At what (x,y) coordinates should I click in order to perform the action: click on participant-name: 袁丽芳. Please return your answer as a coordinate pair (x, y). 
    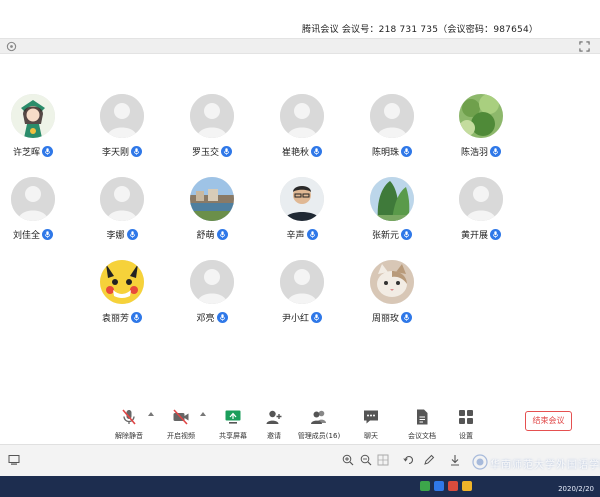
    Looking at the image, I should click on (115, 319).